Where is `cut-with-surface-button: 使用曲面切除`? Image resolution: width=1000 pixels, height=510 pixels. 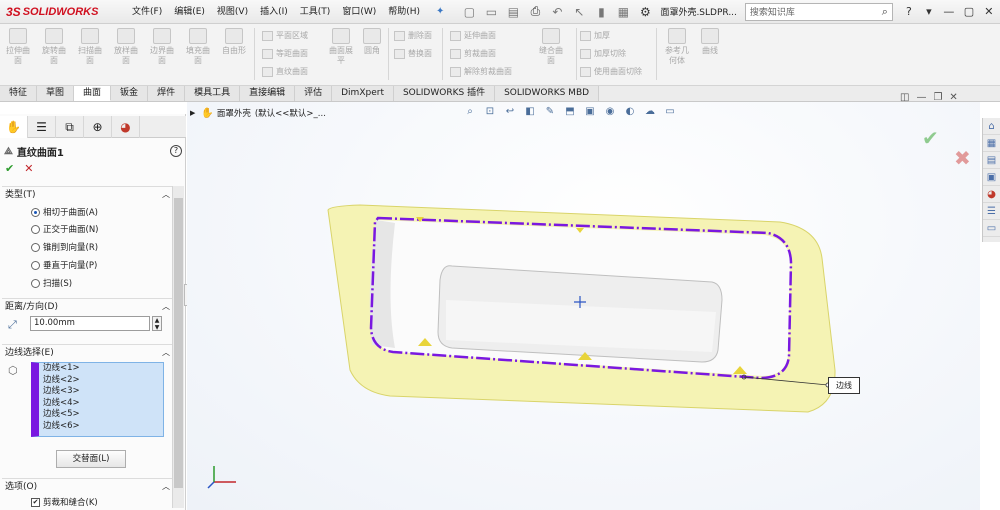 cut-with-surface-button: 使用曲面切除 is located at coordinates (611, 71).